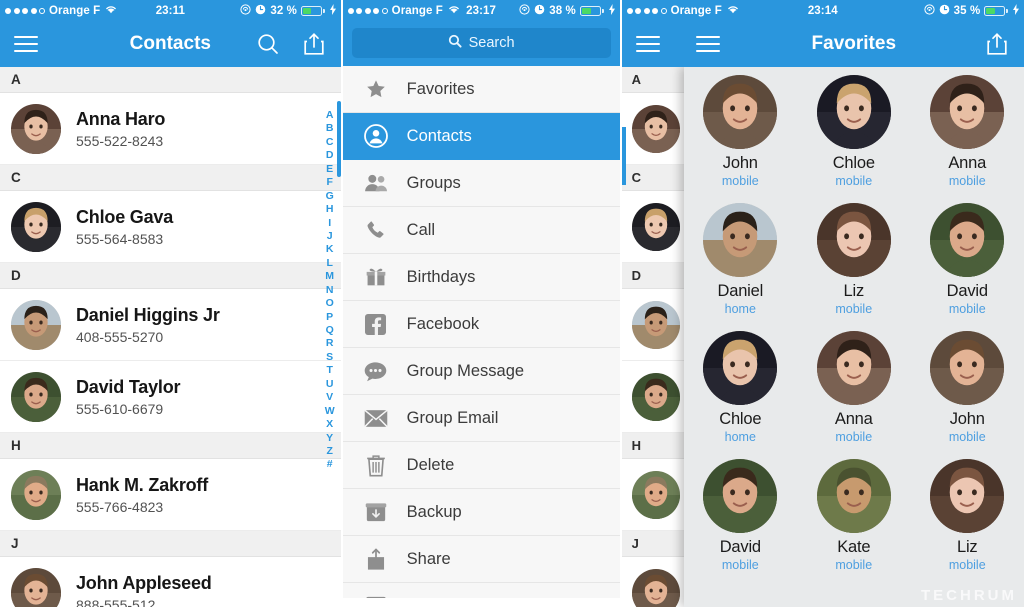 This screenshot has height=607, width=1024. Describe the element at coordinates (853, 163) in the screenshot. I see `favorite-name: Chloe` at that location.